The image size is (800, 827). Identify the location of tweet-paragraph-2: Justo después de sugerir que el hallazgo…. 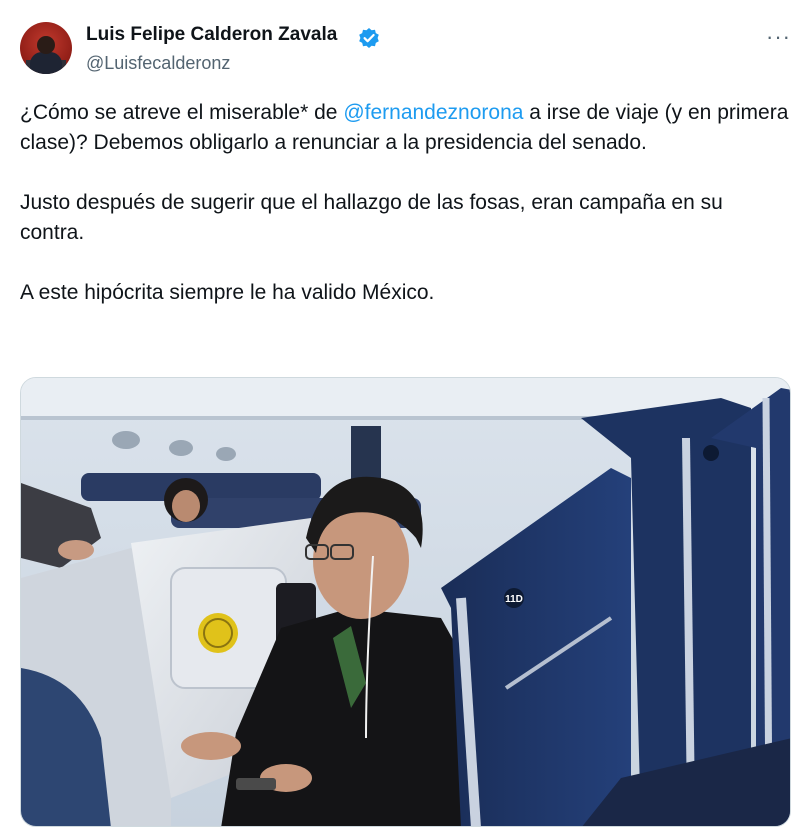
(371, 217).